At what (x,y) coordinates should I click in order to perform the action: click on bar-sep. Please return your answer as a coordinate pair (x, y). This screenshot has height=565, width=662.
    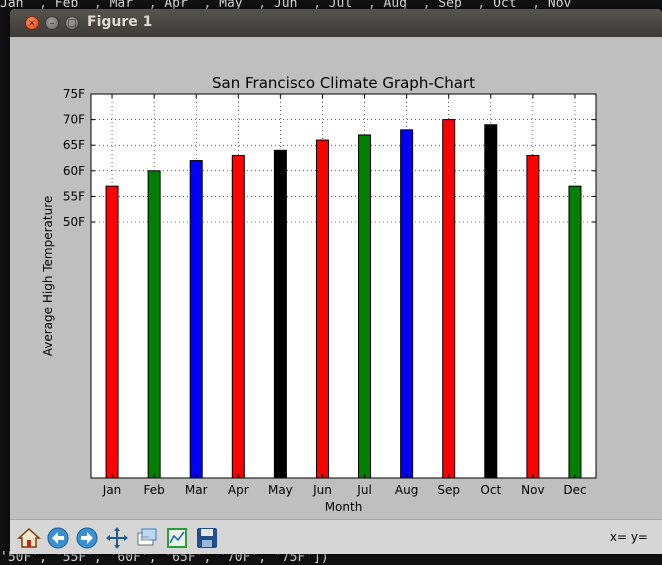
    Looking at the image, I should click on (449, 299).